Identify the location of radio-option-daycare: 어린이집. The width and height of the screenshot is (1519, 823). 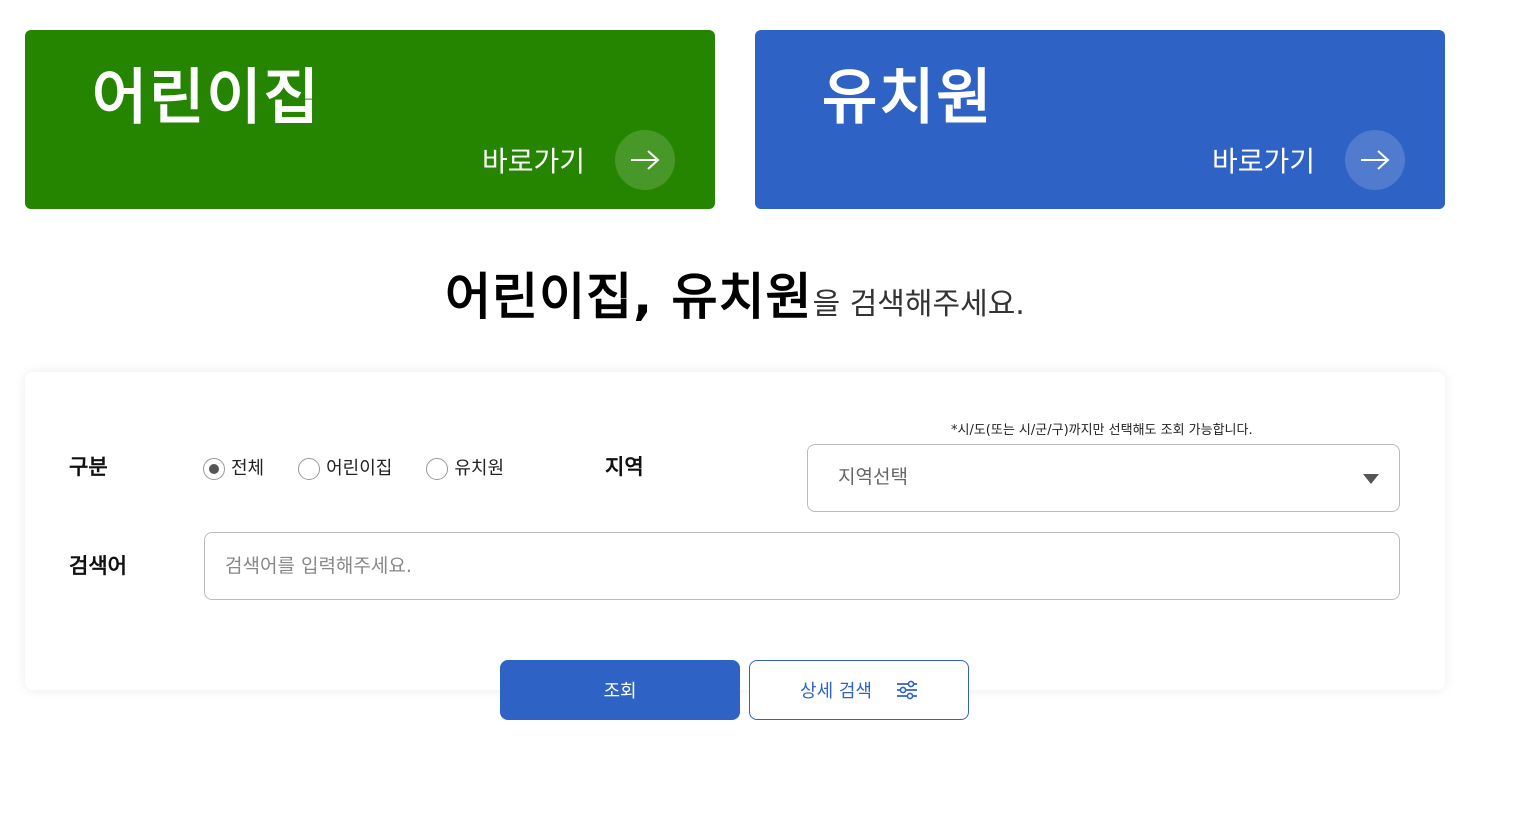
(345, 469).